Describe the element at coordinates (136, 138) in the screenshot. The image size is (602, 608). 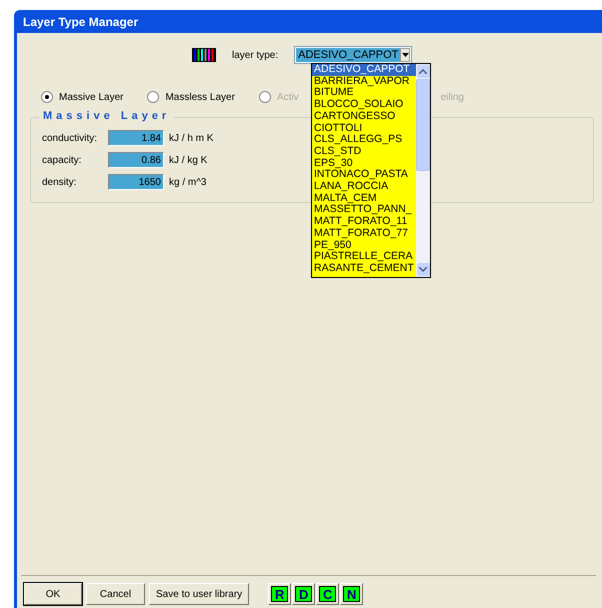
I see `value-field: 1.84` at that location.